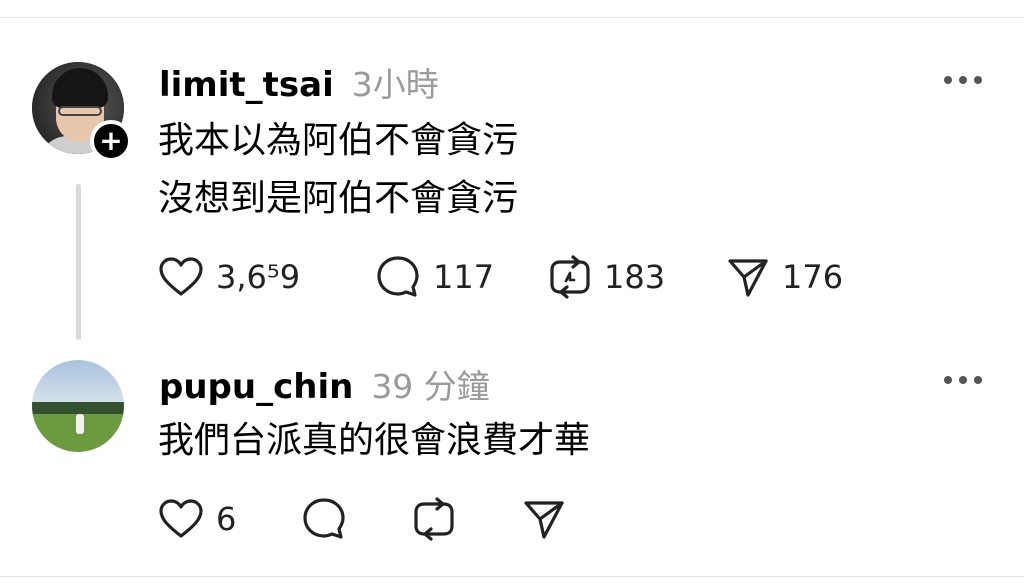  I want to click on reply-button: 117, so click(434, 277).